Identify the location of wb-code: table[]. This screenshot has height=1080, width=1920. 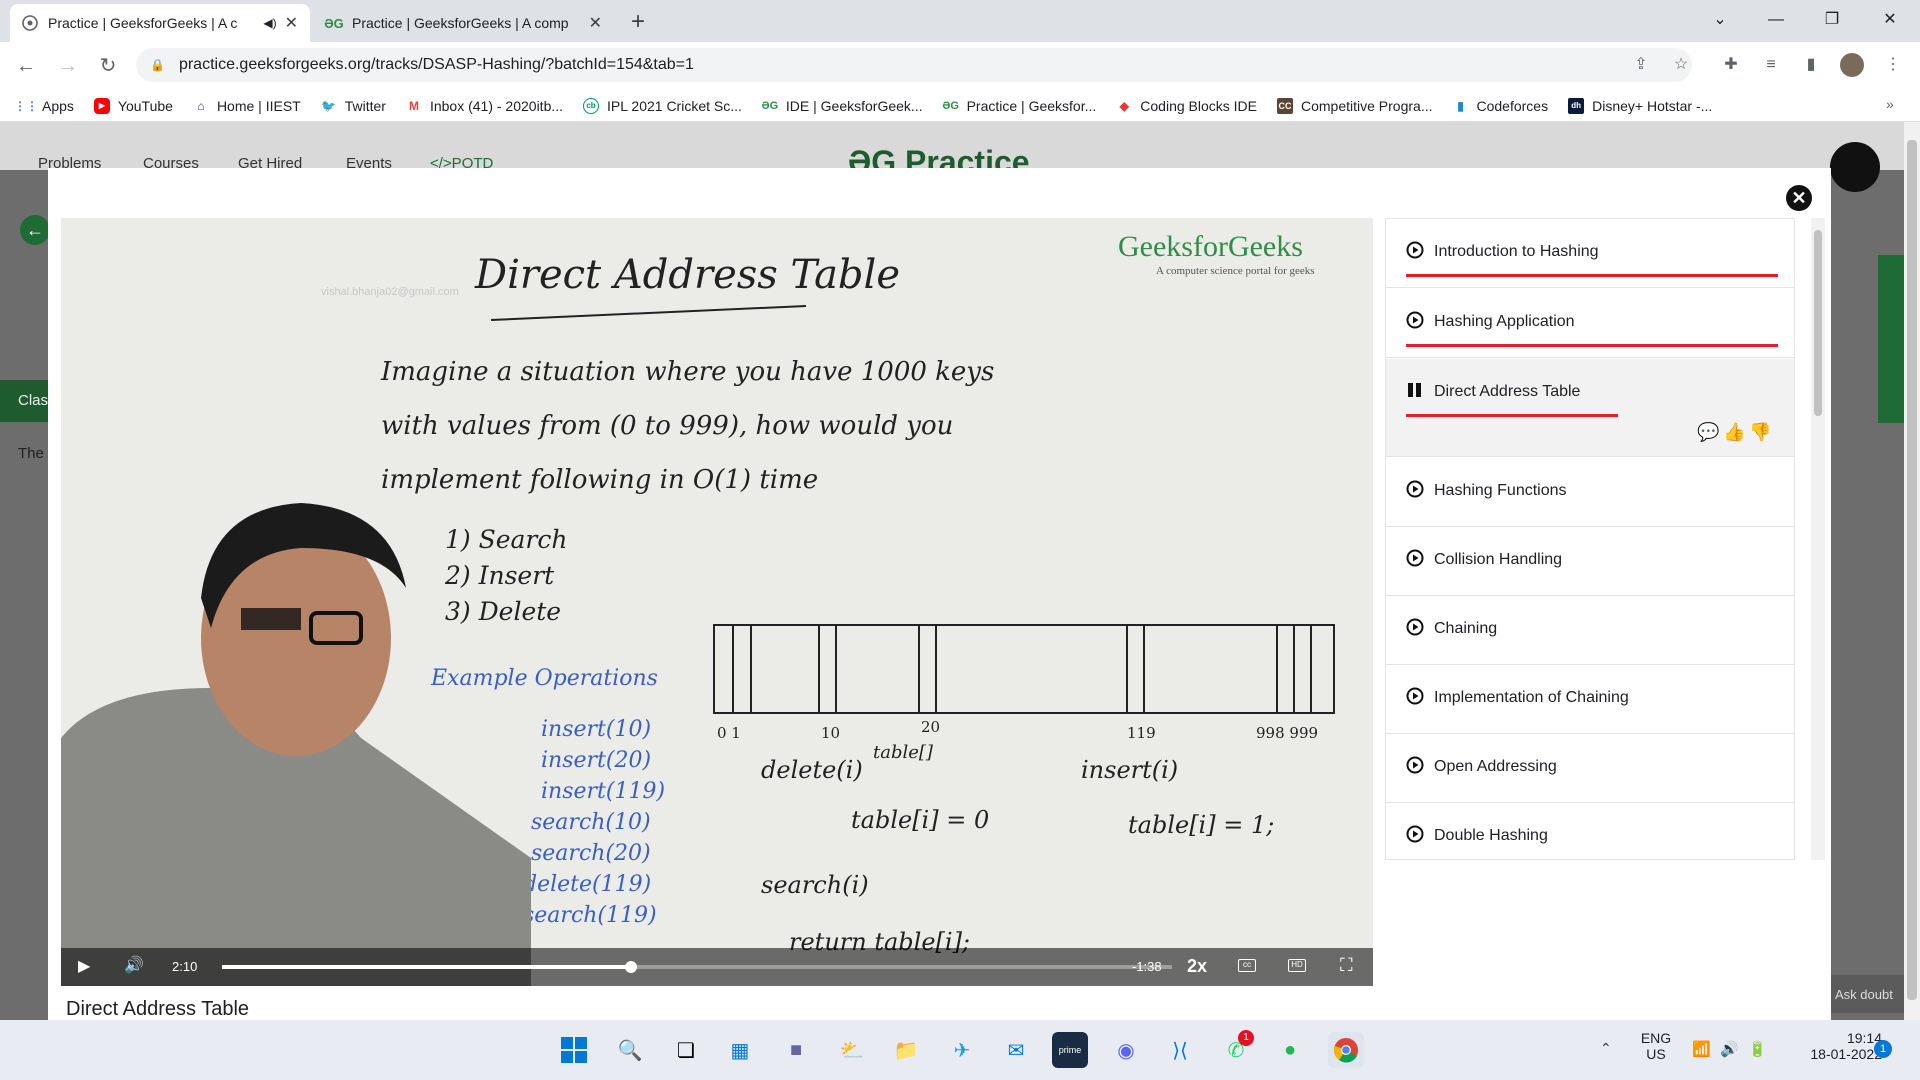
(903, 752).